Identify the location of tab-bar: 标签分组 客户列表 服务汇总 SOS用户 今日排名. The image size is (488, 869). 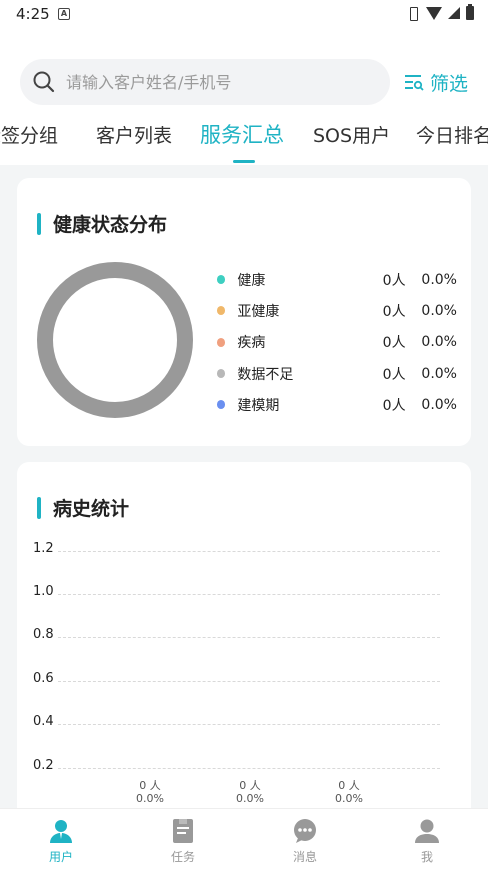
(244, 140).